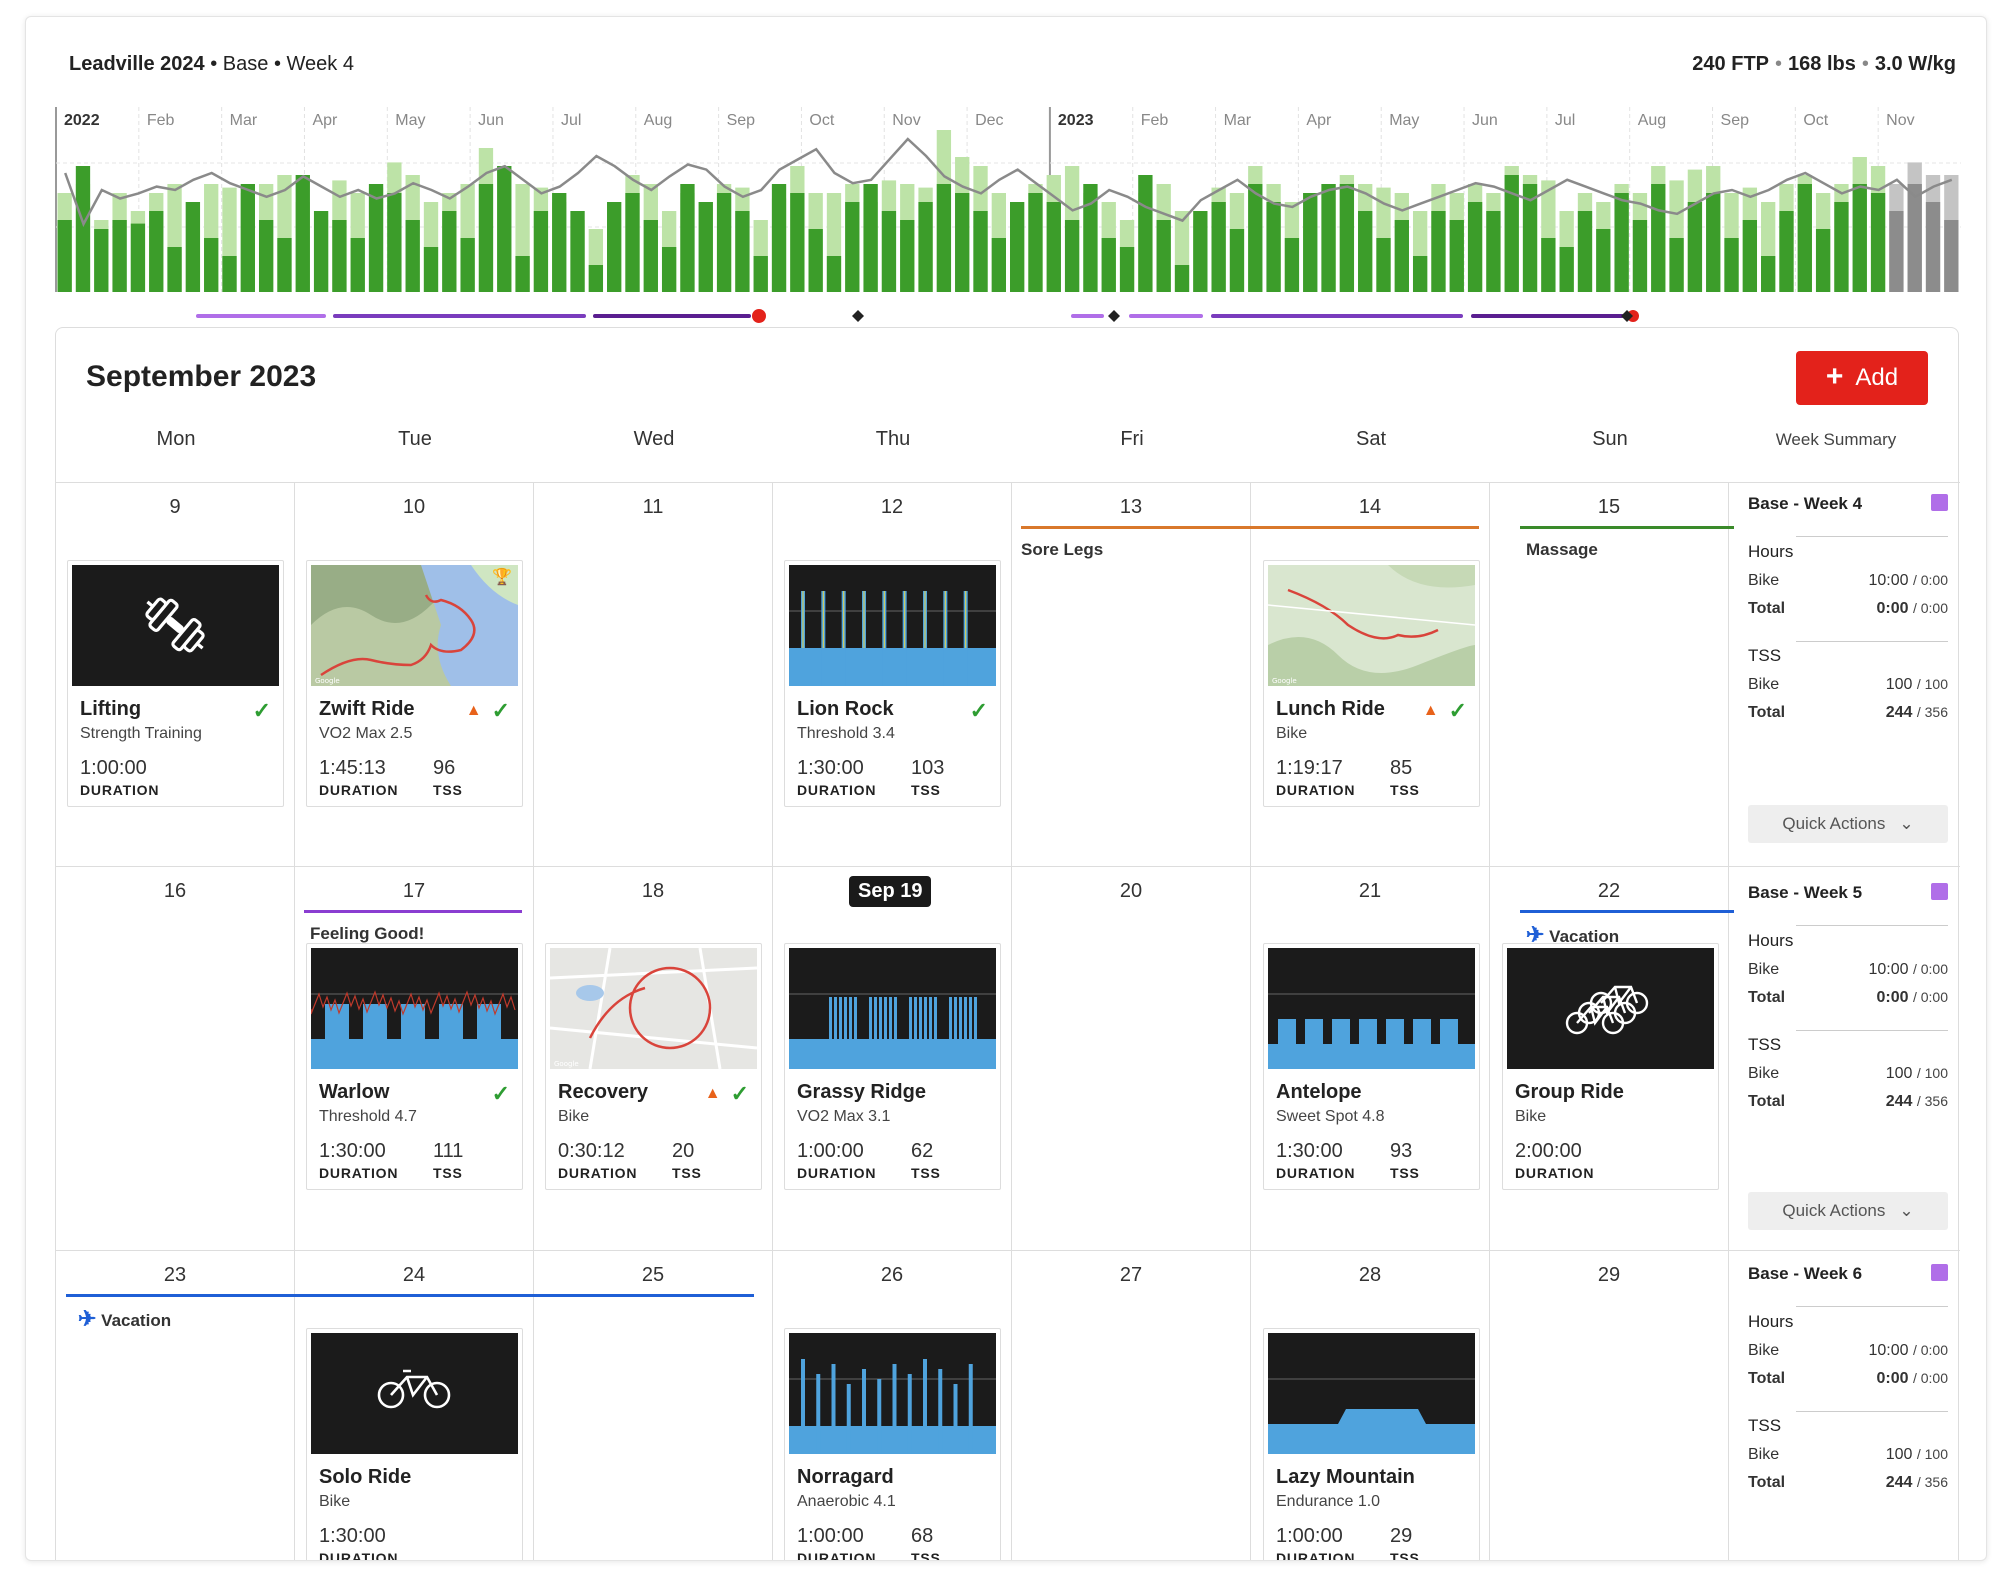  What do you see at coordinates (175, 507) in the screenshot?
I see `day-number: 9` at bounding box center [175, 507].